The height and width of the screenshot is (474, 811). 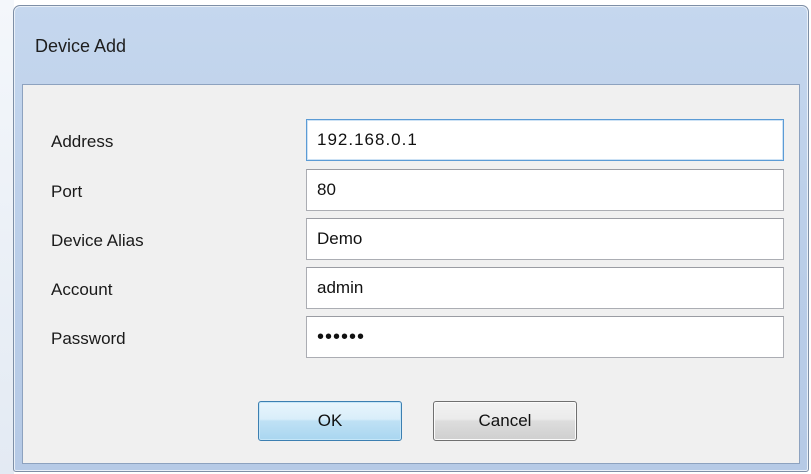 What do you see at coordinates (330, 421) in the screenshot?
I see `ok-button: OK` at bounding box center [330, 421].